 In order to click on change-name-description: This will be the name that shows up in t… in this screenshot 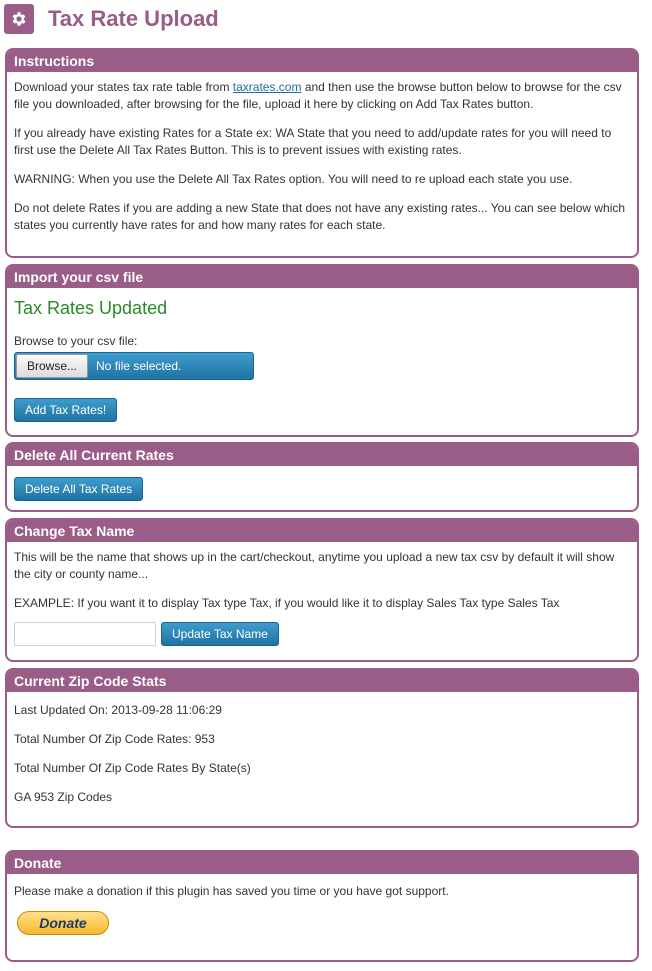, I will do `click(314, 565)`.